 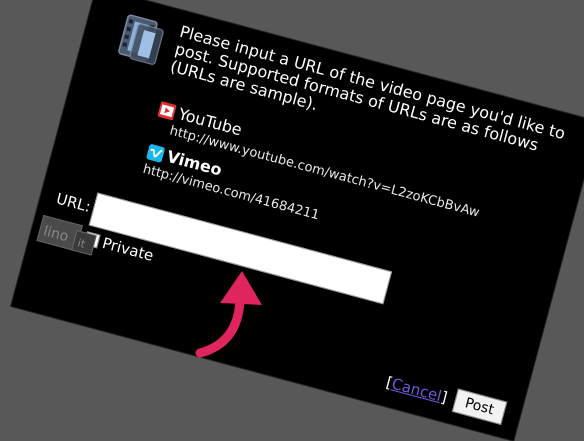 What do you see at coordinates (228, 314) in the screenshot?
I see `curved-arrow-icon` at bounding box center [228, 314].